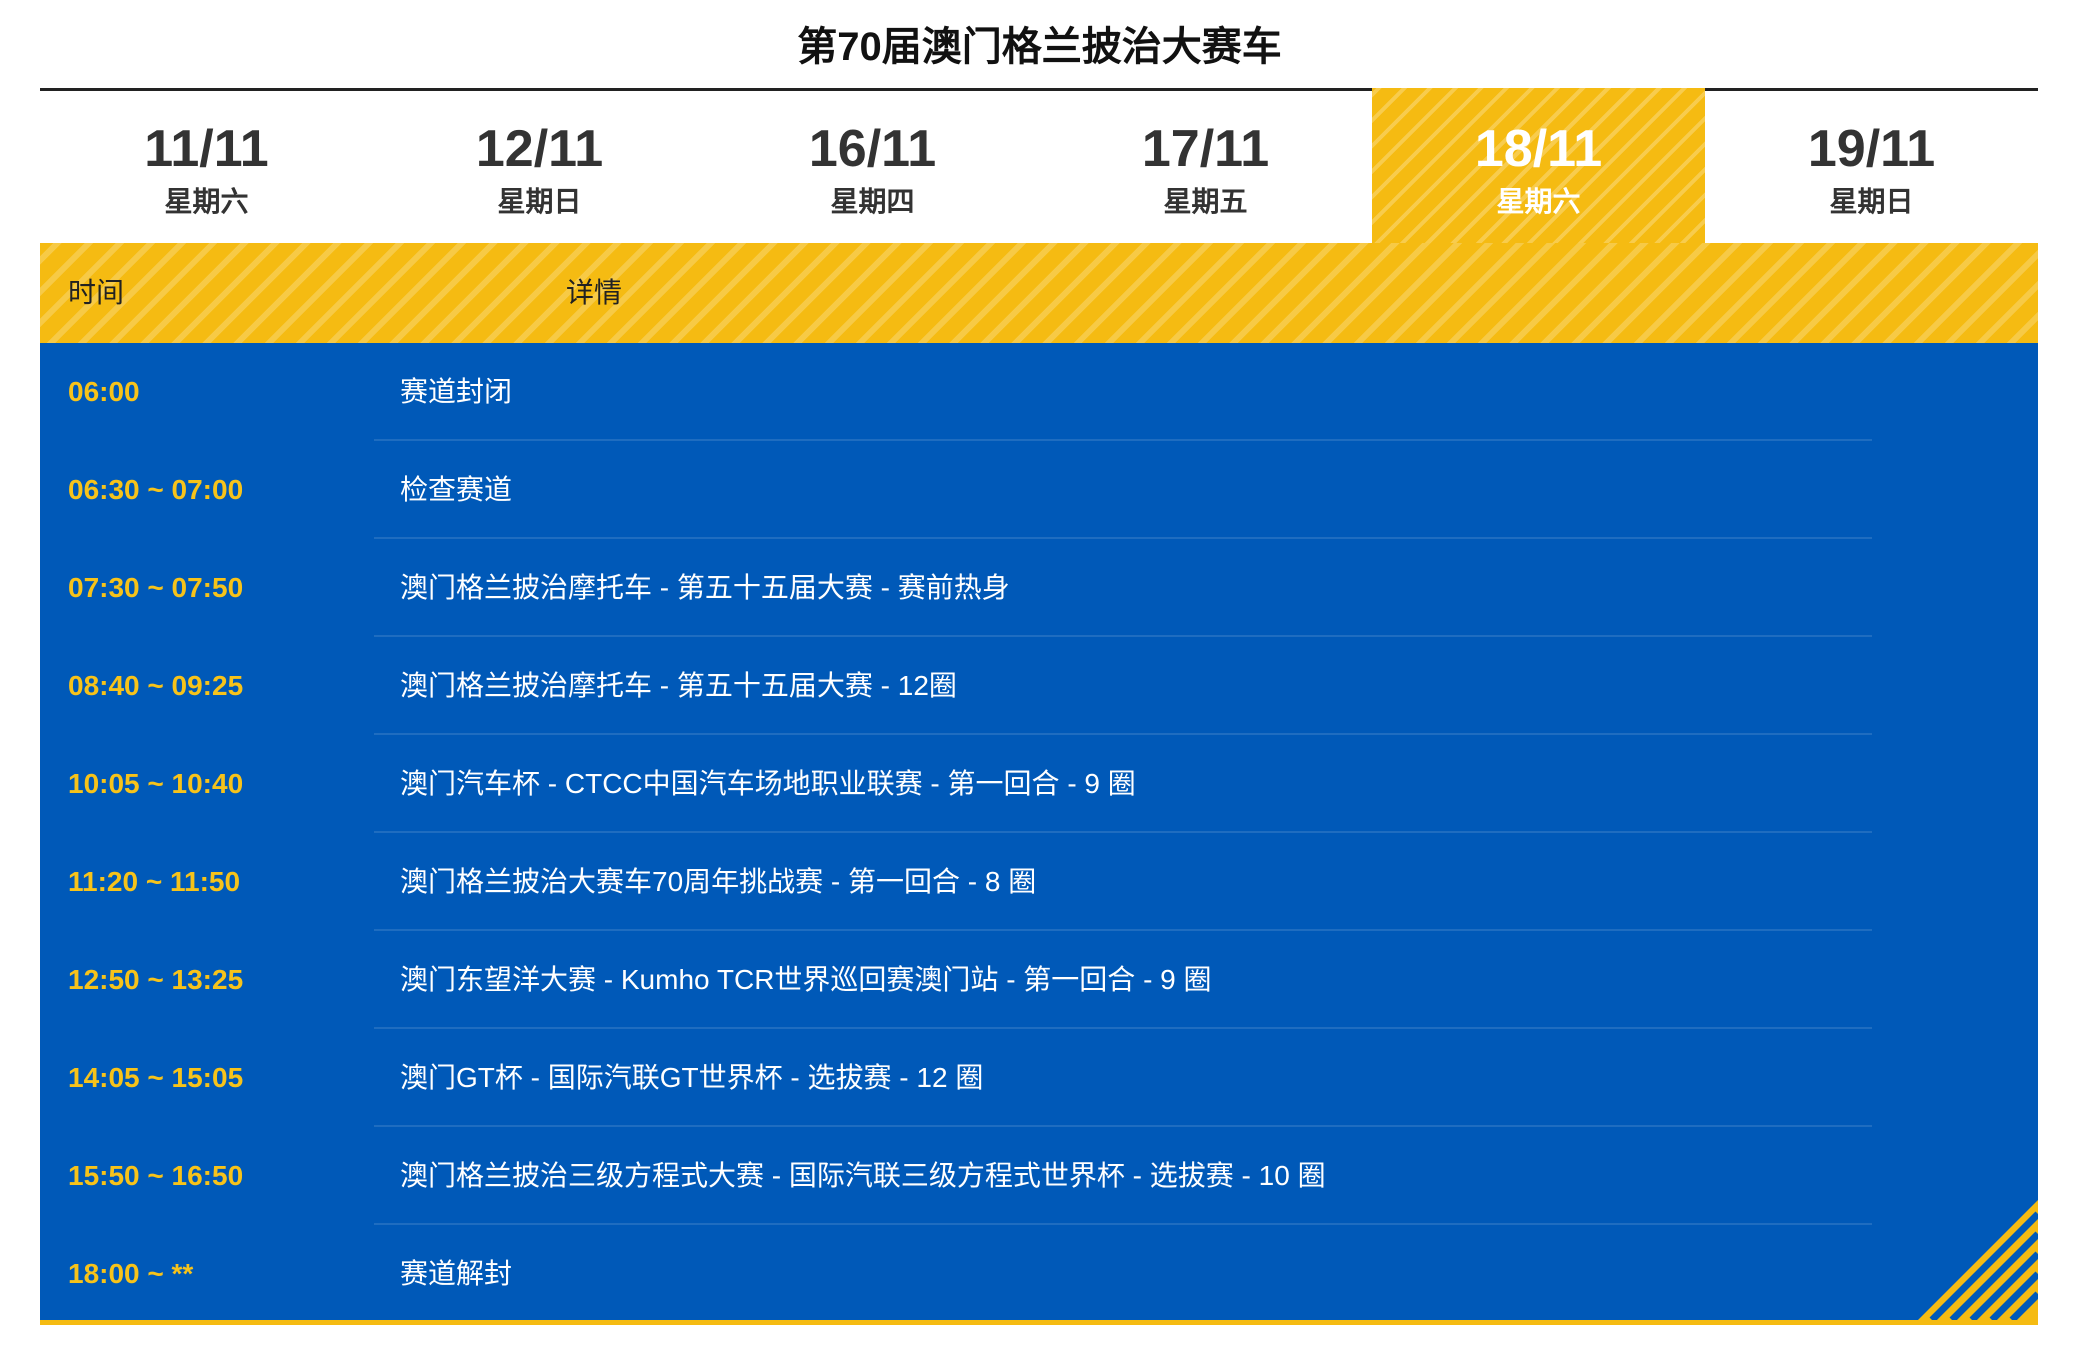 The image size is (2079, 1345). Describe the element at coordinates (1871, 149) in the screenshot. I see `tab-date: 19/11` at that location.